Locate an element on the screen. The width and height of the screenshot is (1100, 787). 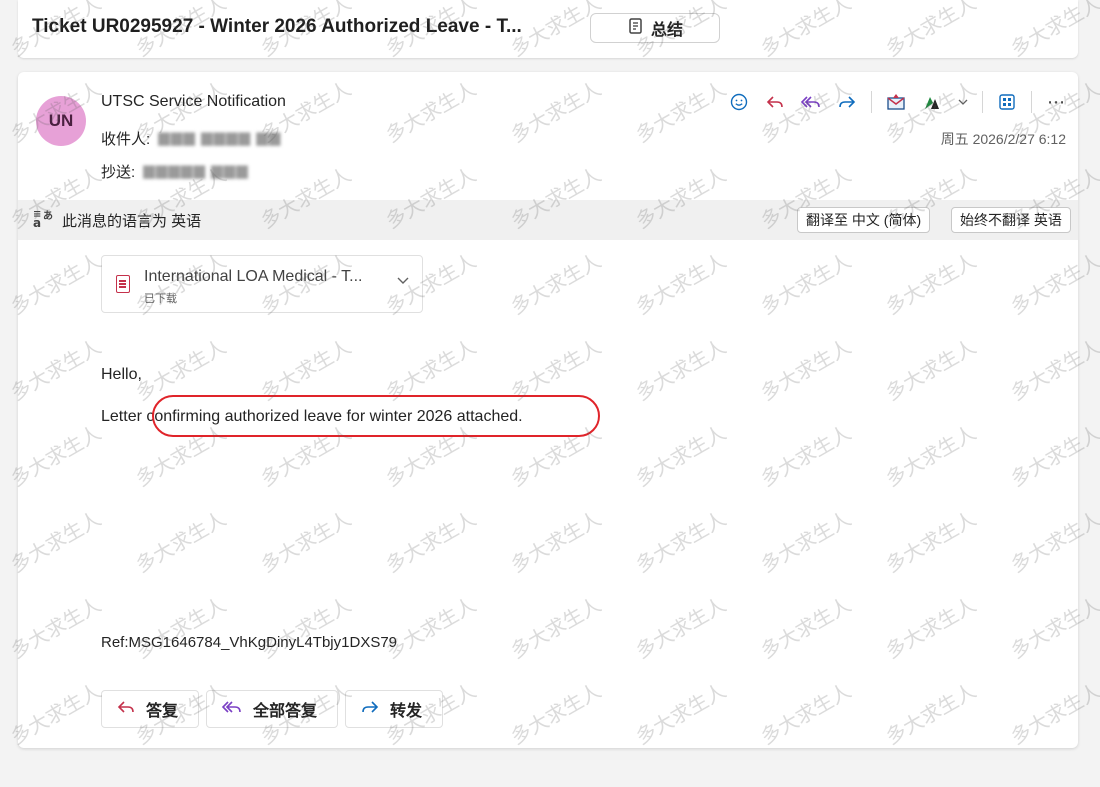
translate-button: 翻译至 中文 (简体) is located at coordinates (864, 220).